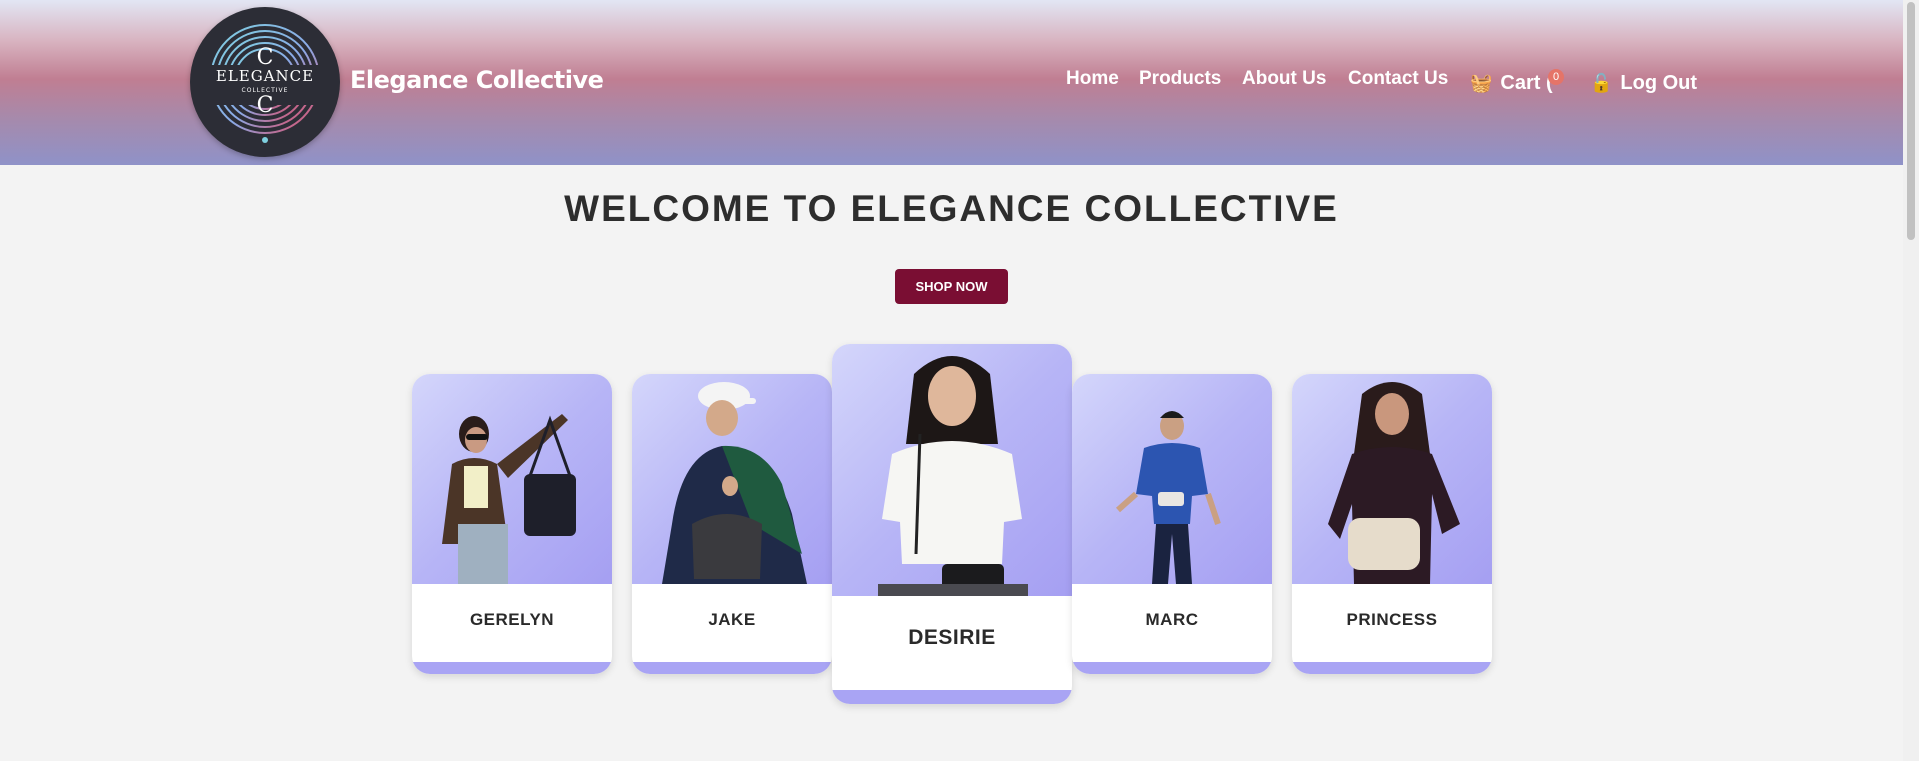 This screenshot has height=761, width=1919. I want to click on model-card-gerelyn: GERELYN, so click(512, 524).